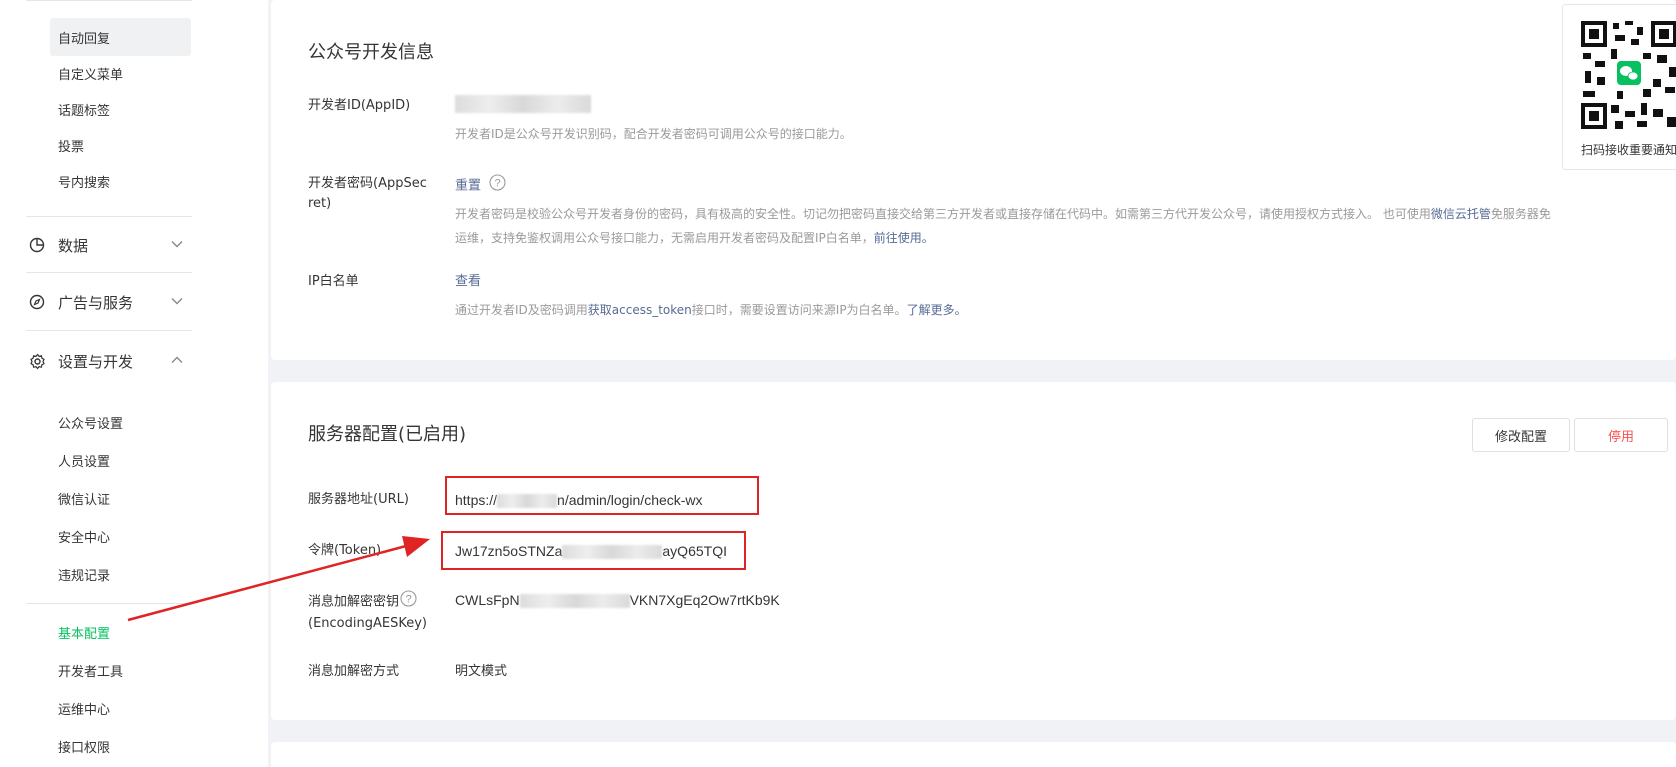 This screenshot has width=1676, height=767. Describe the element at coordinates (1628, 150) in the screenshot. I see `qr-caption: 扫码接收重要通知` at that location.